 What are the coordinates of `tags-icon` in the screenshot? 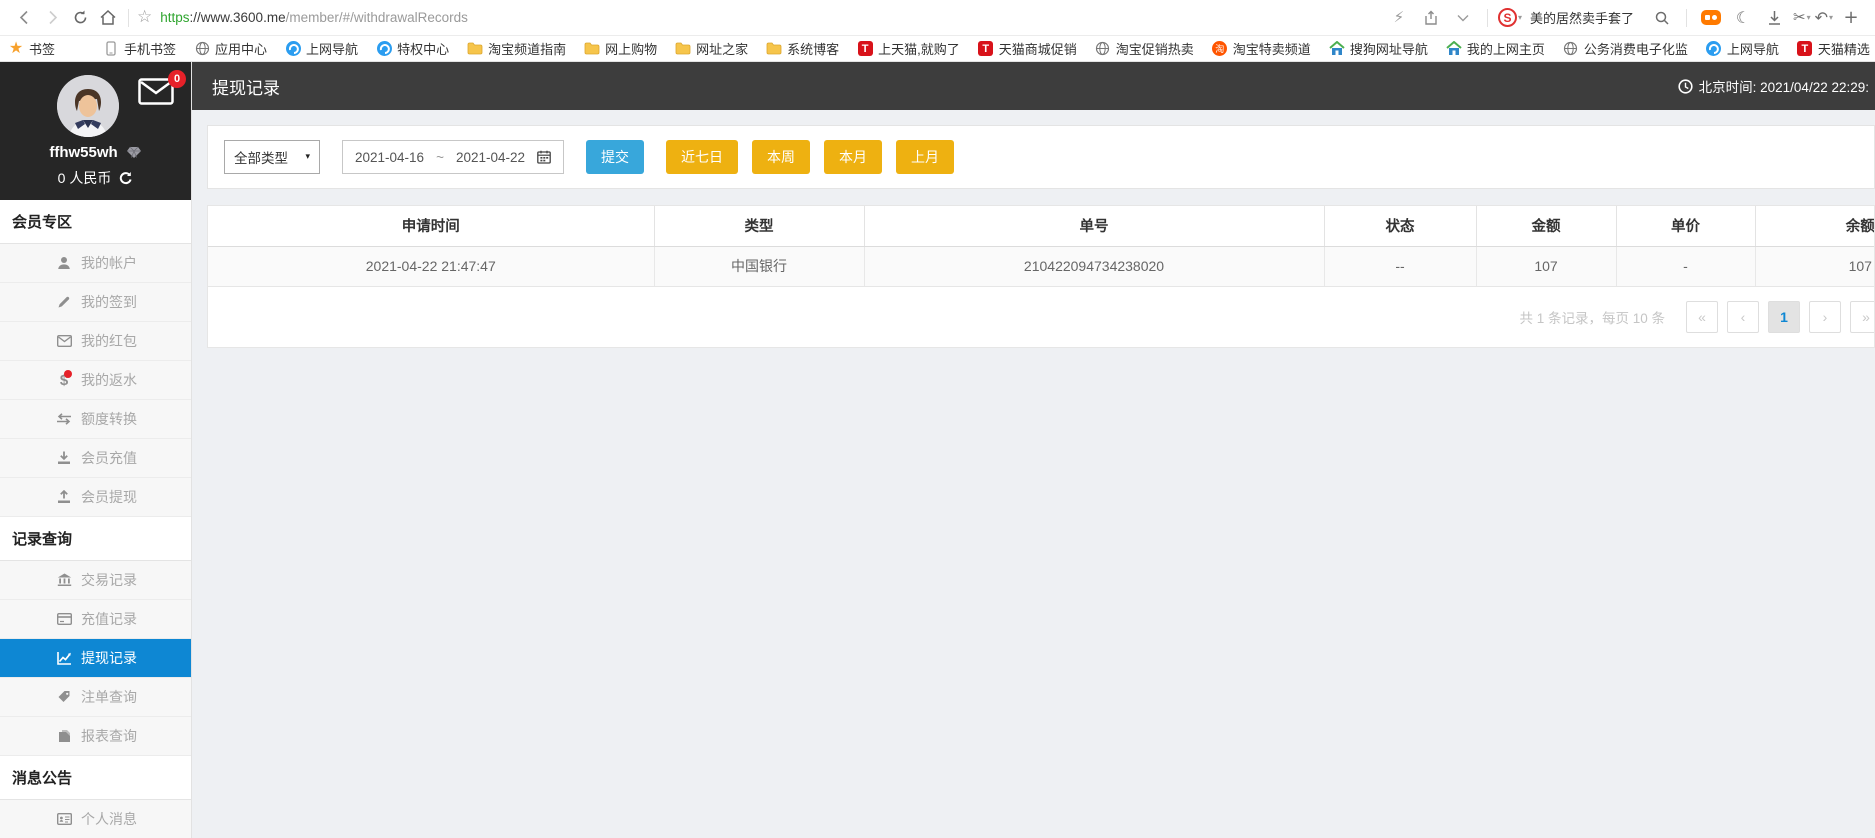 It's located at (64, 697).